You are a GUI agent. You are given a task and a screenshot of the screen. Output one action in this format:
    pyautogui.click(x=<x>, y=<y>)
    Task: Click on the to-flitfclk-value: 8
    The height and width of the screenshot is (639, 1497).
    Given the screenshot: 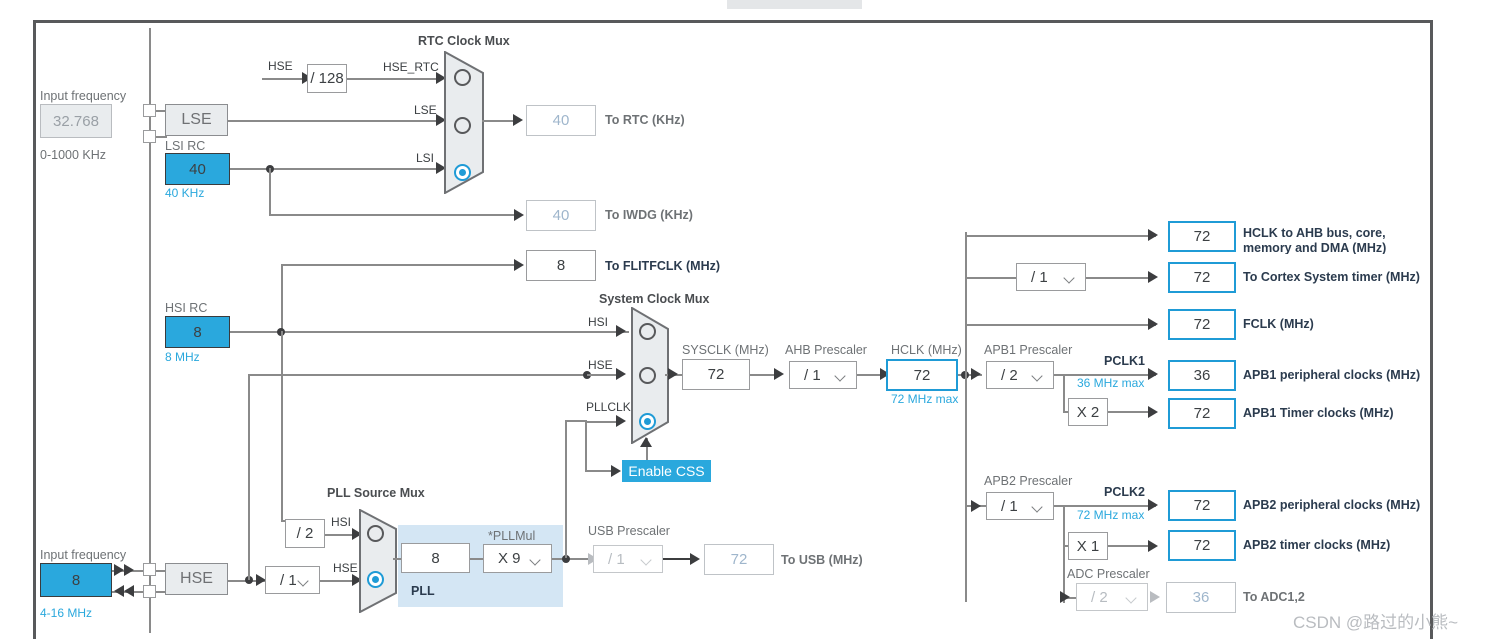 What is the action you would take?
    pyautogui.click(x=561, y=265)
    